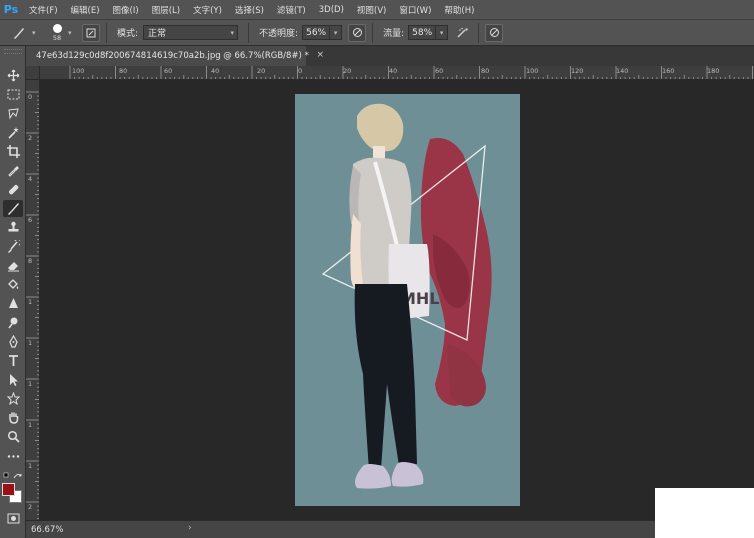  I want to click on brush-panel-icon, so click(91, 32).